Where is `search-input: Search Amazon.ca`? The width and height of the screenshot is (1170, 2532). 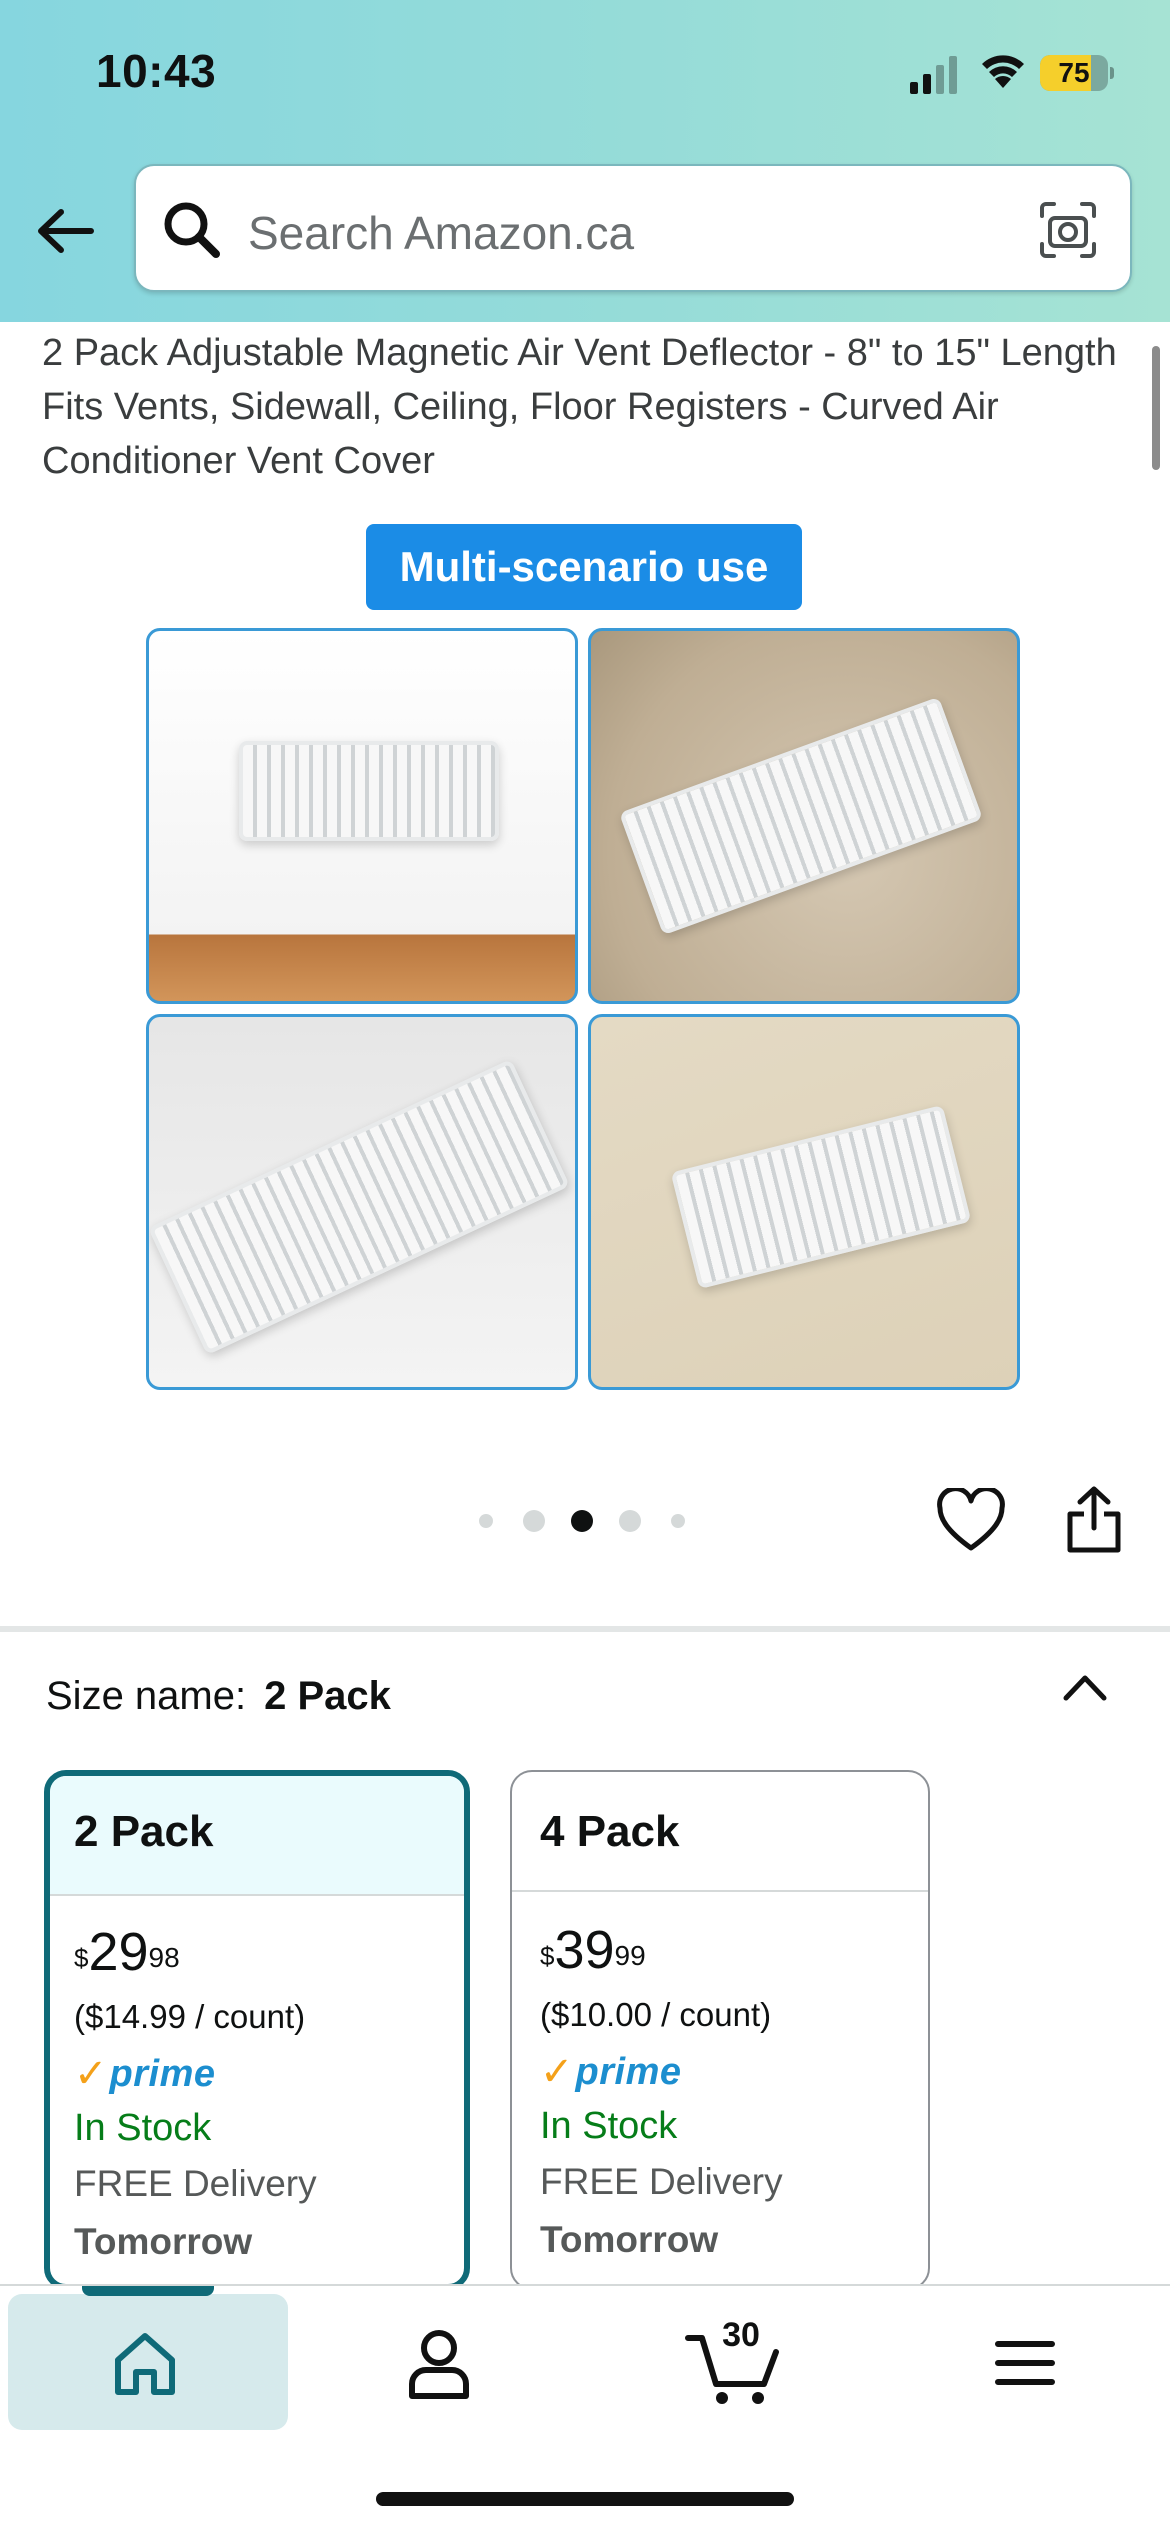
search-input: Search Amazon.ca is located at coordinates (633, 228).